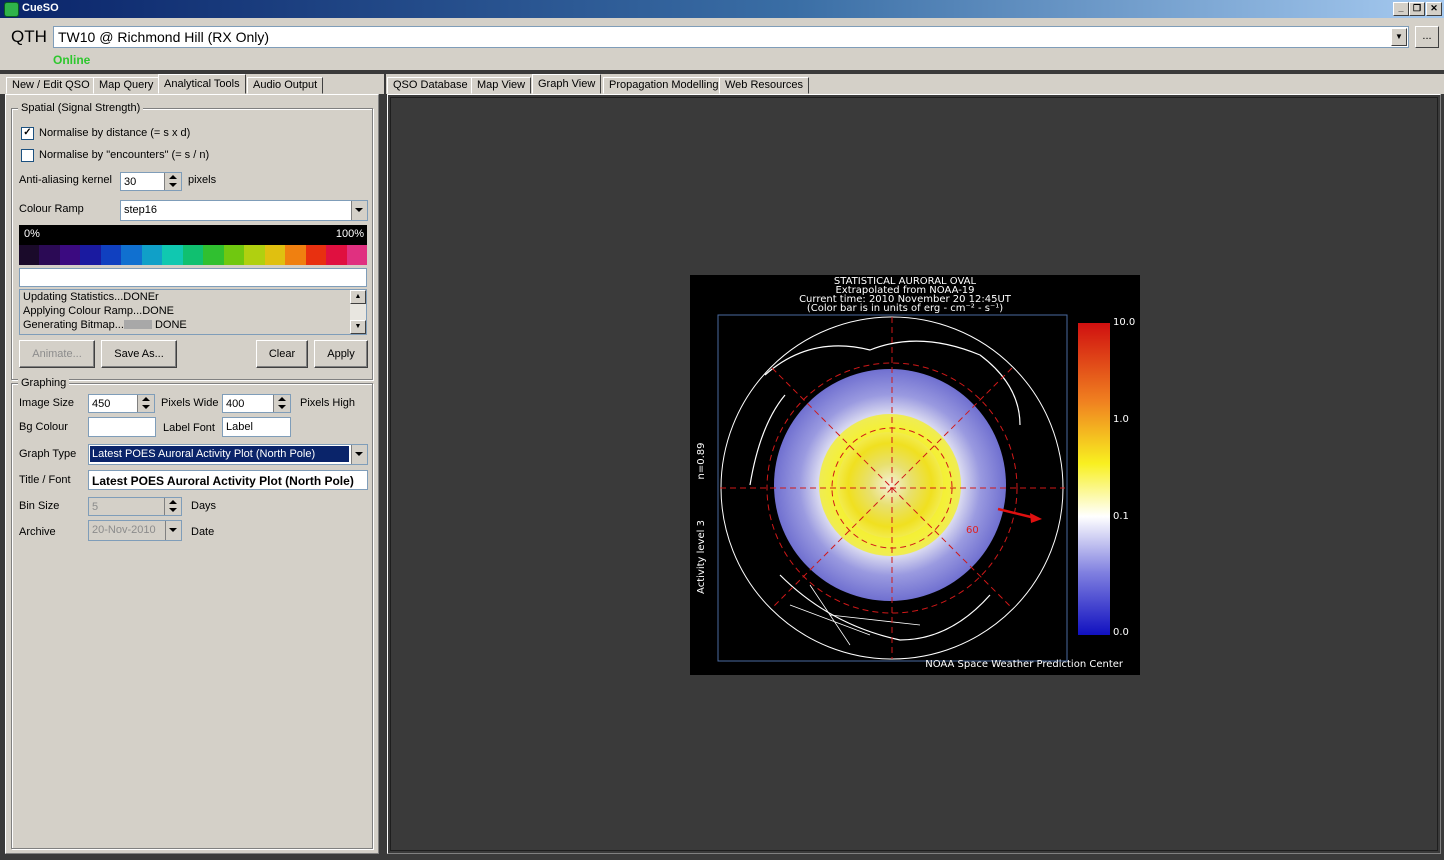 The image size is (1444, 860). I want to click on colorbar-tick: 0.0, so click(1121, 632).